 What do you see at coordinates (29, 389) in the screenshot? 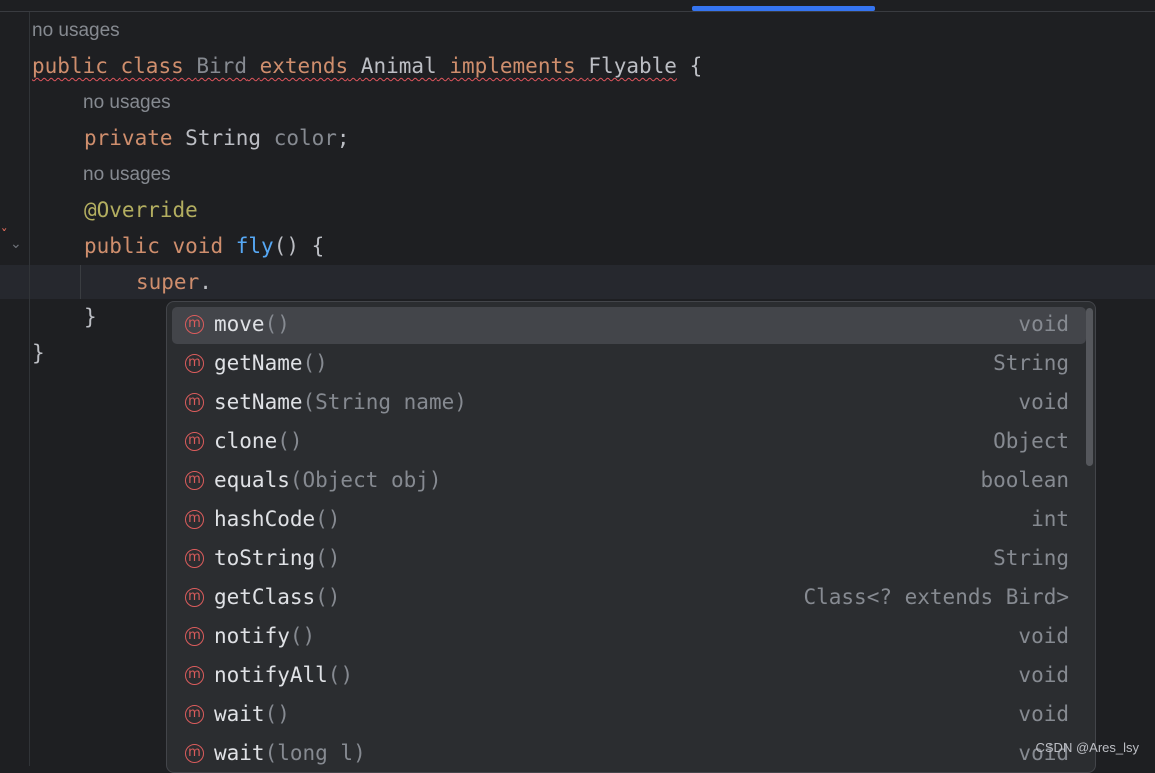
I see `gutter-divider` at bounding box center [29, 389].